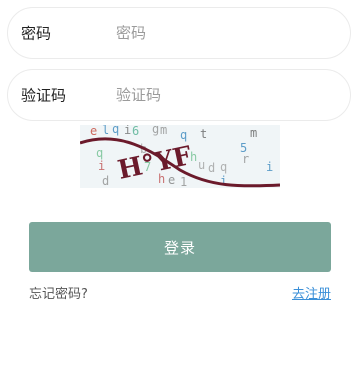 The height and width of the screenshot is (380, 360). I want to click on svg-text: e, so click(93, 131).